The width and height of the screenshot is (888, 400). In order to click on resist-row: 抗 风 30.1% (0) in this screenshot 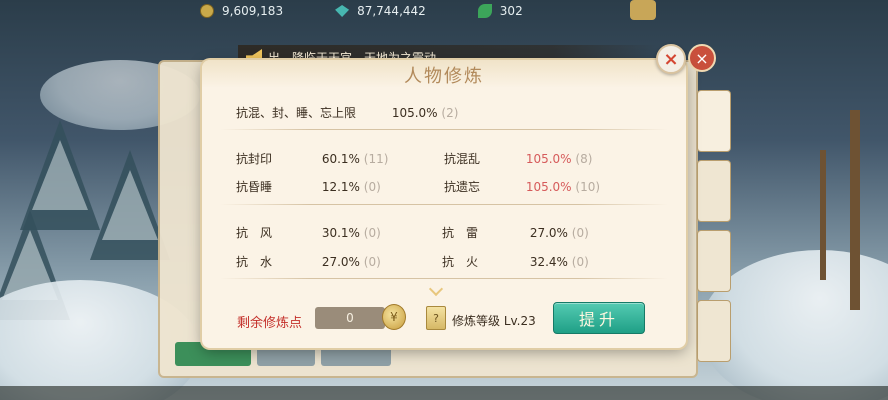, I will do `click(308, 232)`.